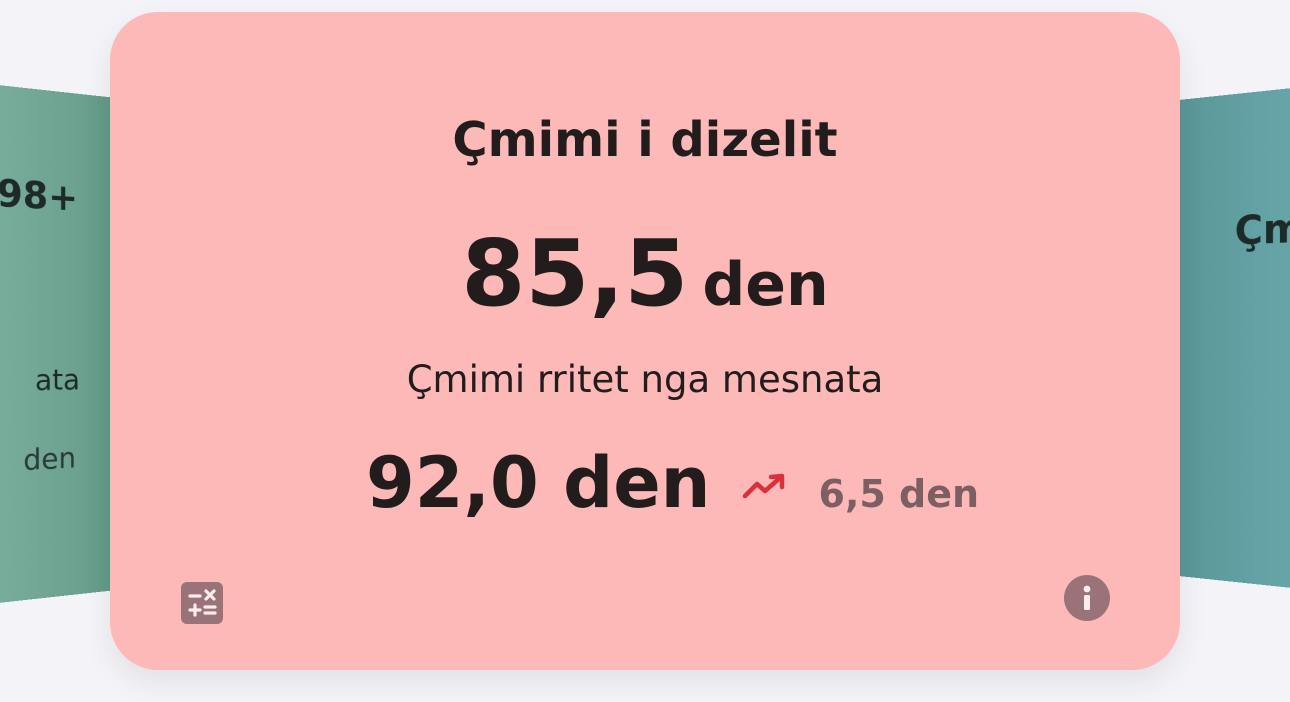  What do you see at coordinates (899, 494) in the screenshot?
I see `price-change-amount: 6,5 den` at bounding box center [899, 494].